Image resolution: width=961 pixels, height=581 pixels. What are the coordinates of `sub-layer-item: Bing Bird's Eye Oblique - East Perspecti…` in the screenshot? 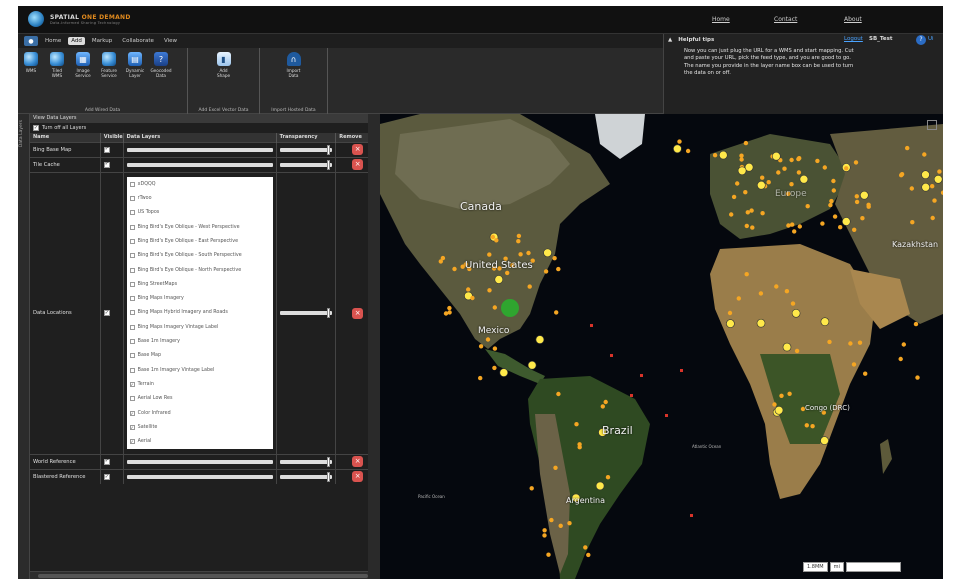 It's located at (200, 241).